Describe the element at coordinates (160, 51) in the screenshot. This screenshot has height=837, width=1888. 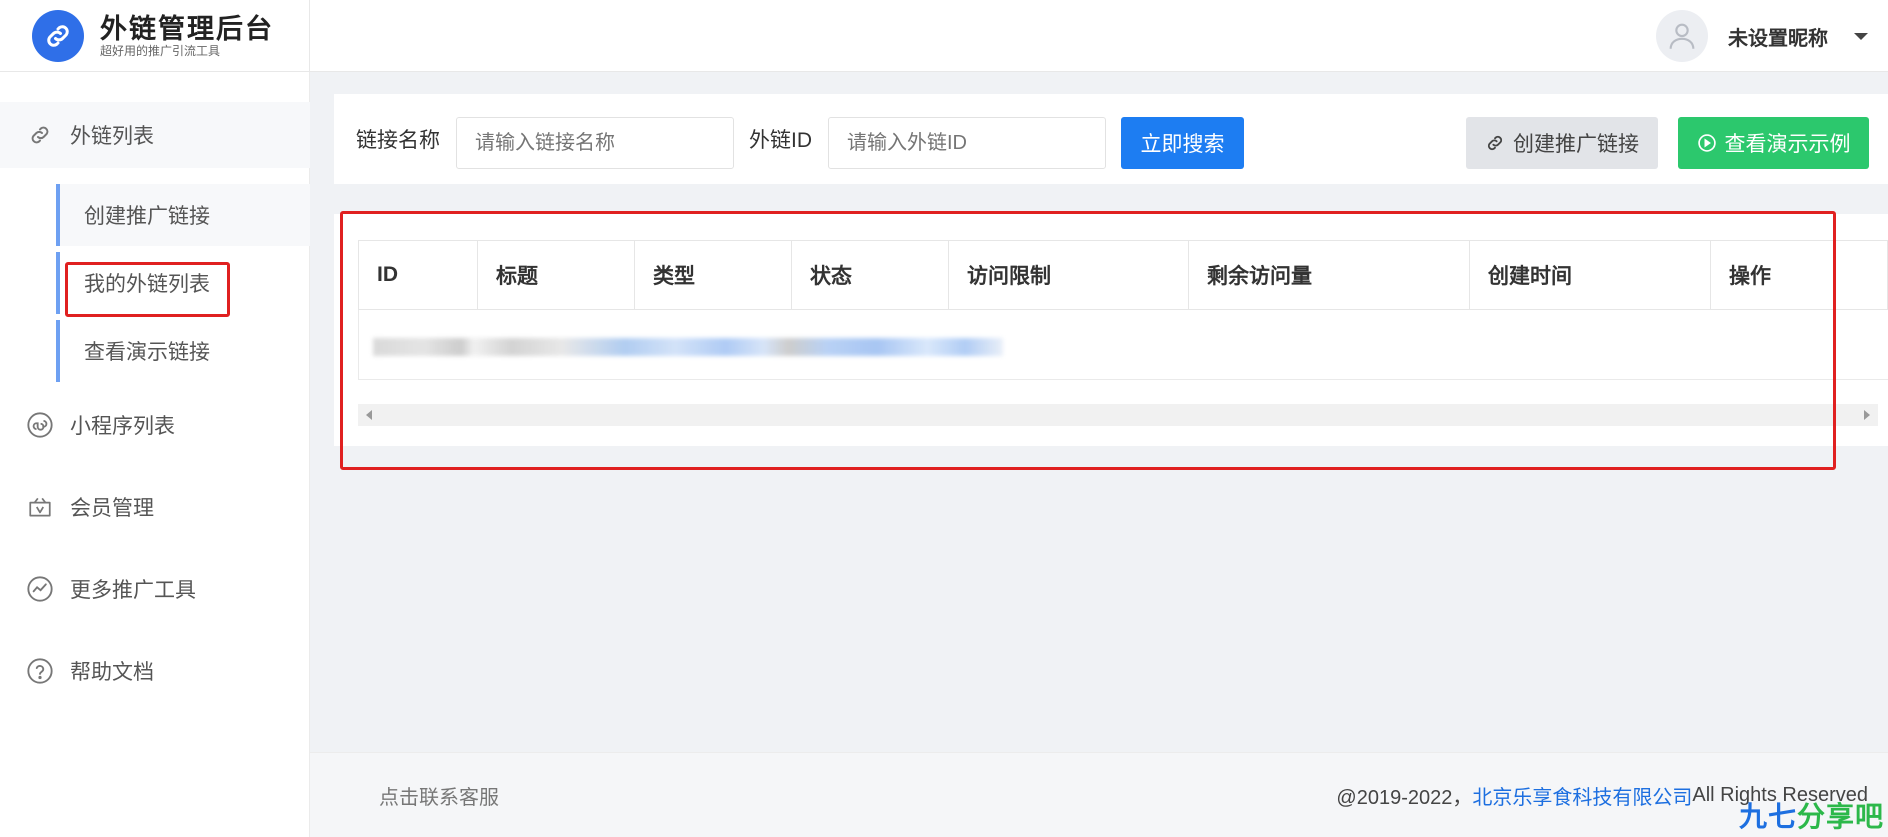
I see `app-subtitle: 超好用的推广引流工具` at that location.